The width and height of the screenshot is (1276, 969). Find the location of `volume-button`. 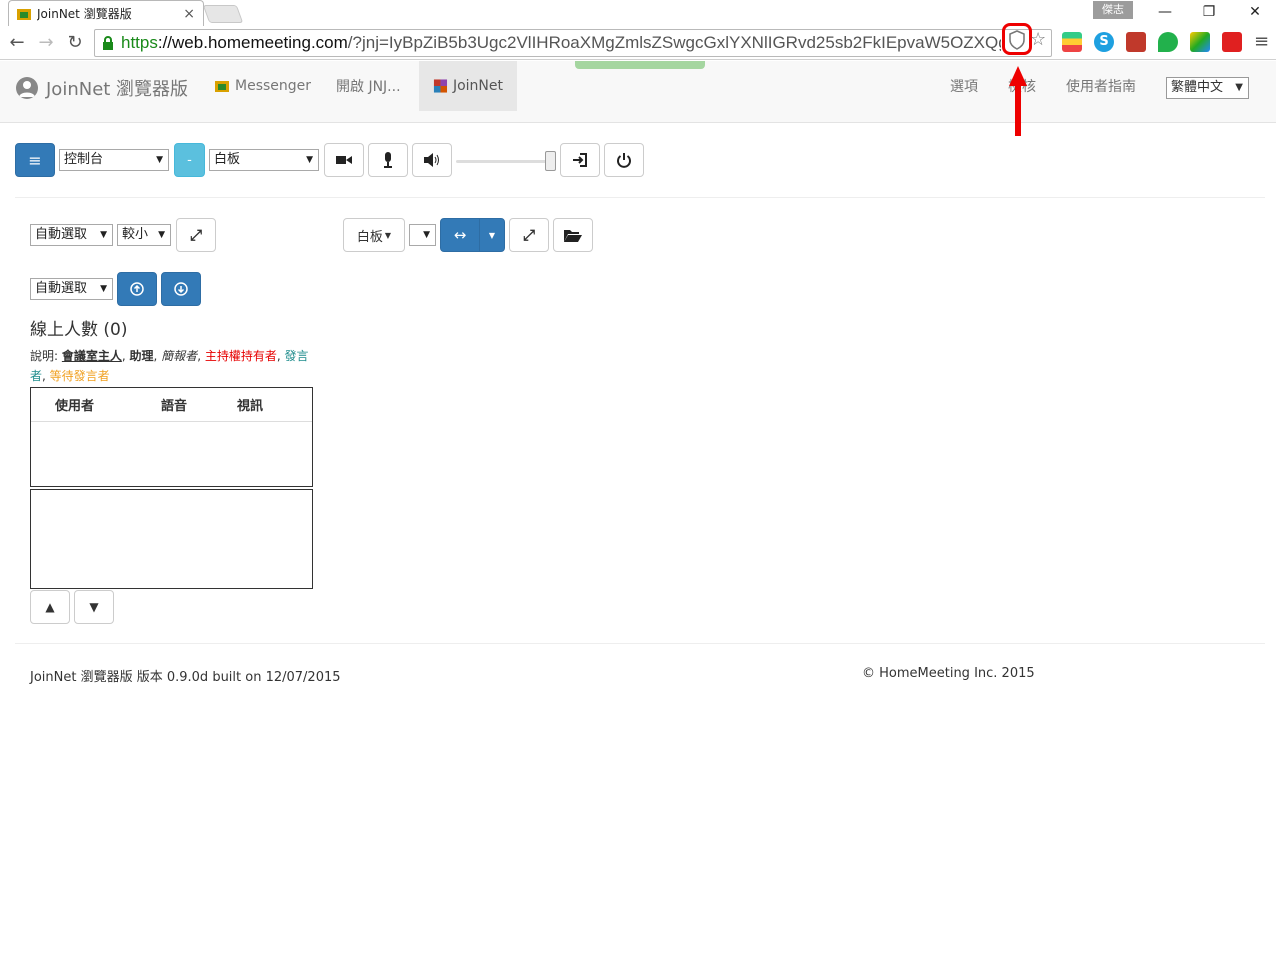

volume-button is located at coordinates (432, 160).